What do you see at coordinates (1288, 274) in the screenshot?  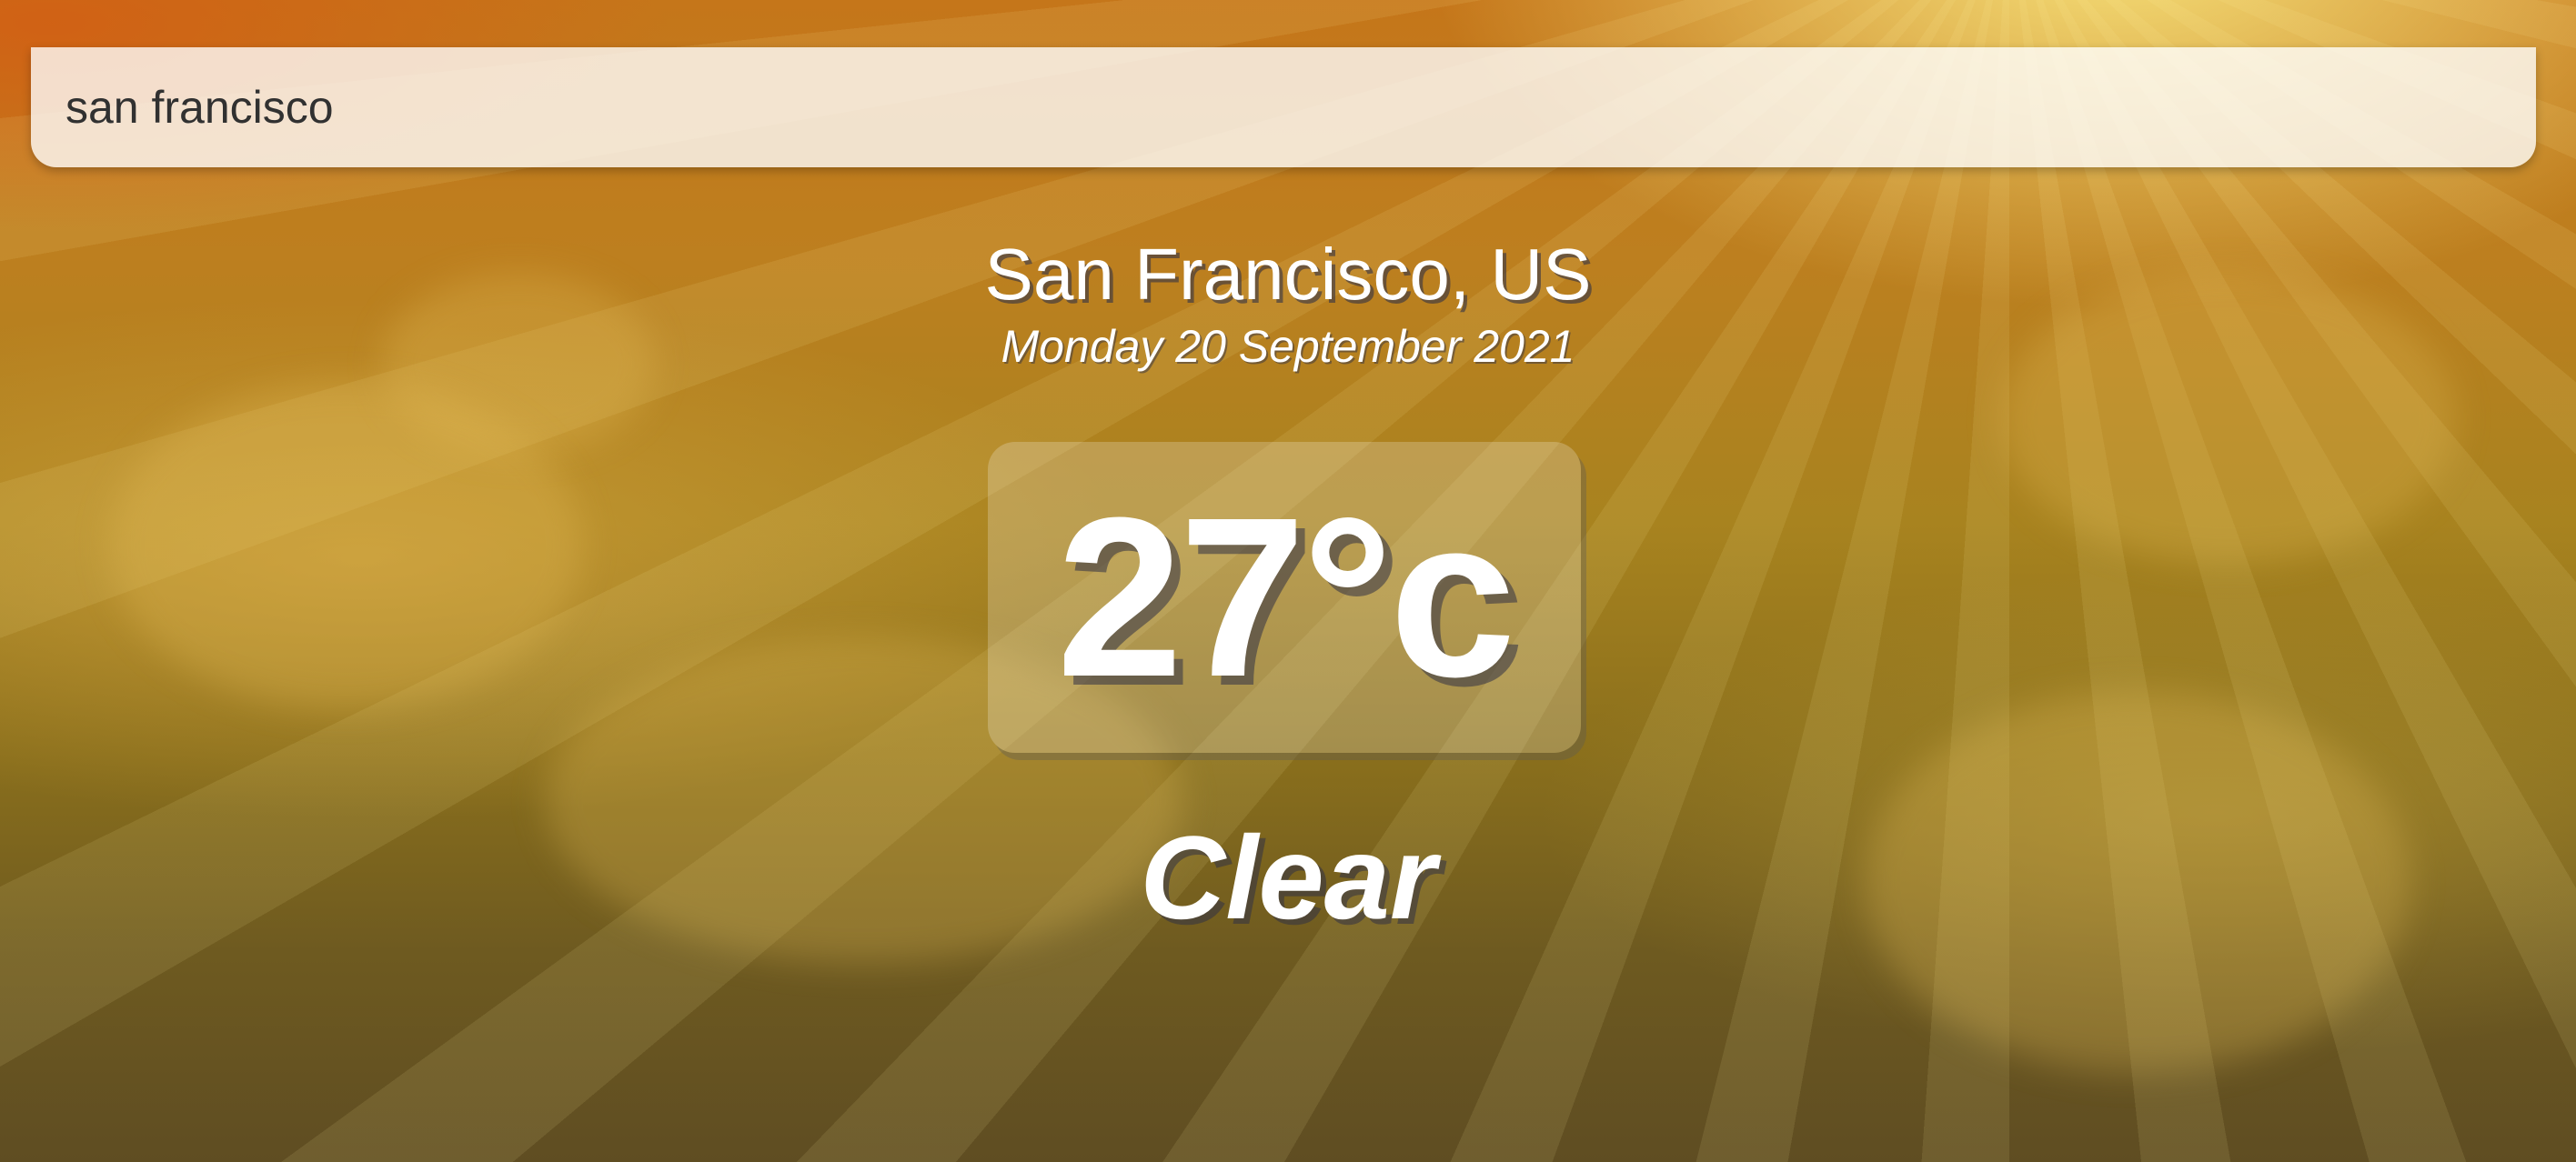 I see `location-name: San Francisco, US` at bounding box center [1288, 274].